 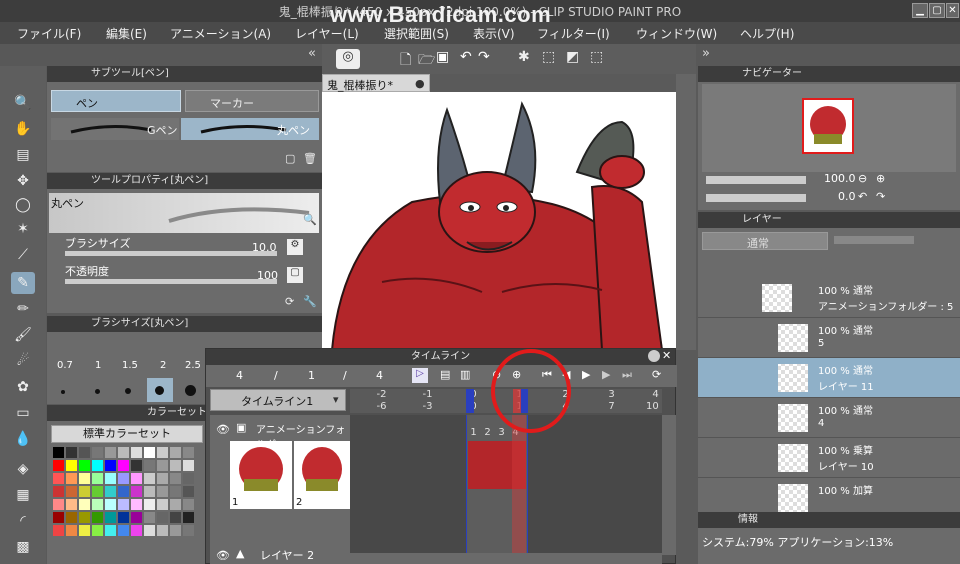 I want to click on layer2-visibility-icon: 👁, so click(x=223, y=555).